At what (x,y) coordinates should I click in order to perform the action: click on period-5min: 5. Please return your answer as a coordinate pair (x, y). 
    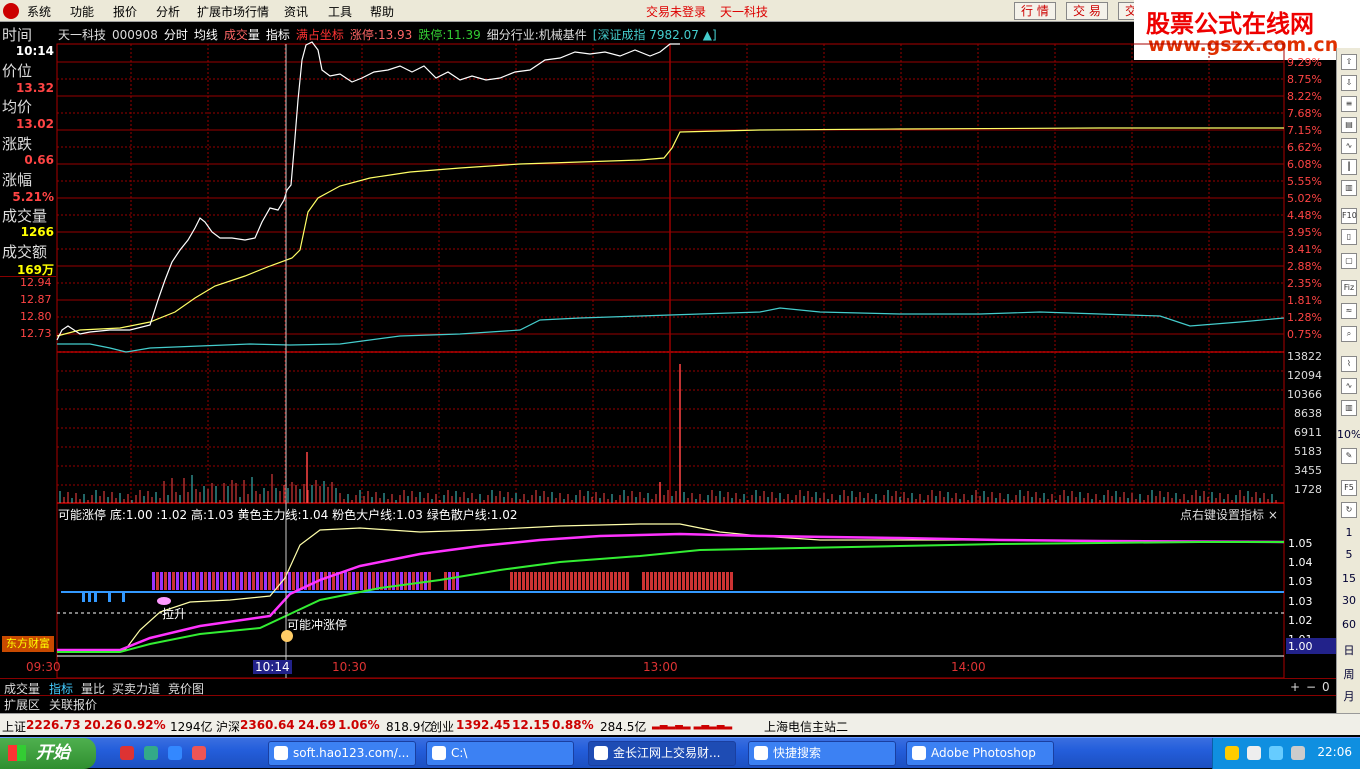
    Looking at the image, I should click on (1348, 554).